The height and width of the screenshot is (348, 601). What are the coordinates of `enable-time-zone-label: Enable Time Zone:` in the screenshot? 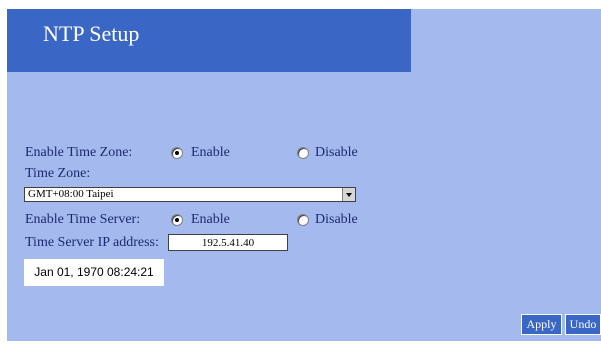 It's located at (79, 152).